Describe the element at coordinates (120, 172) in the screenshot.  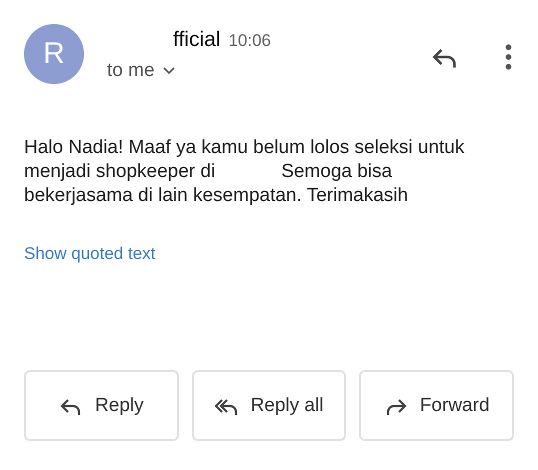
I see `message-text: menjadi shopkeeper di` at that location.